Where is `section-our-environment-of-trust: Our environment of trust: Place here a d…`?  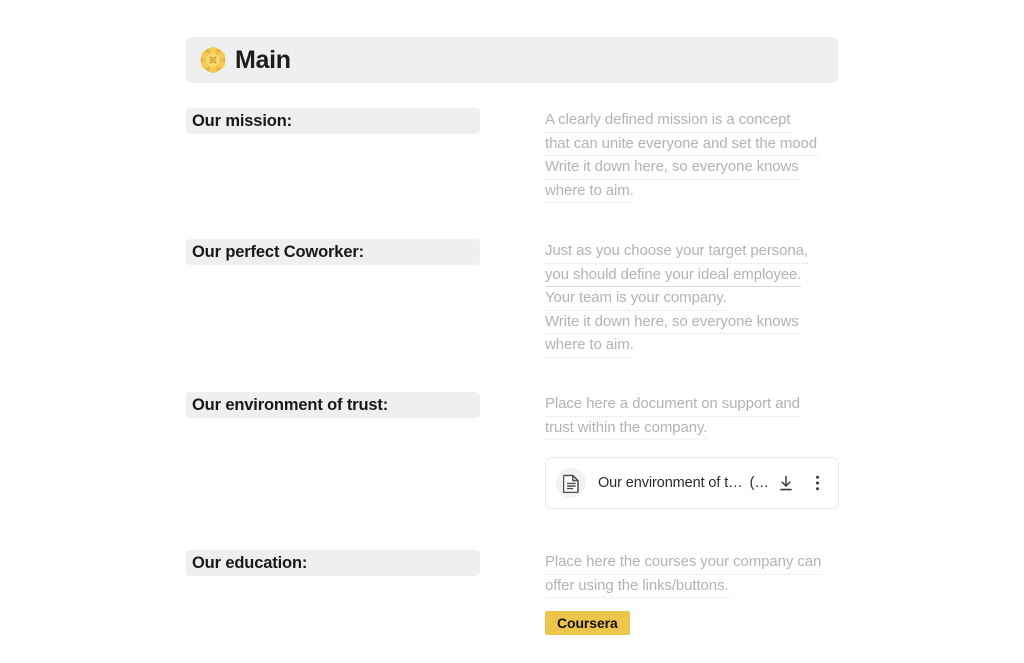 section-our-environment-of-trust: Our environment of trust: Place here a d… is located at coordinates (512, 450).